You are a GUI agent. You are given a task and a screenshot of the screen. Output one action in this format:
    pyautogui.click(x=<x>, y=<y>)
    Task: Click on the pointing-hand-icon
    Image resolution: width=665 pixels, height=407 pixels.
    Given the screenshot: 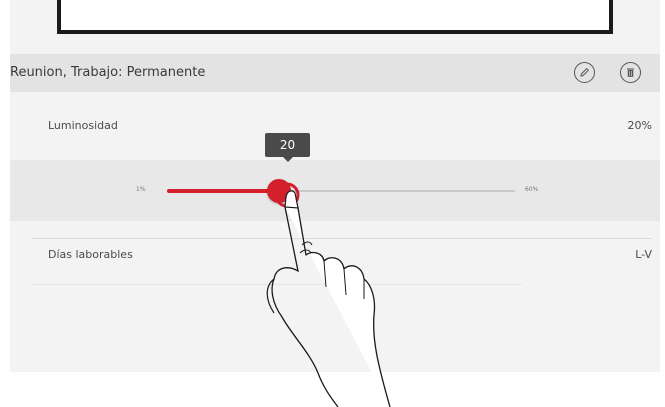 What is the action you would take?
    pyautogui.click(x=328, y=294)
    